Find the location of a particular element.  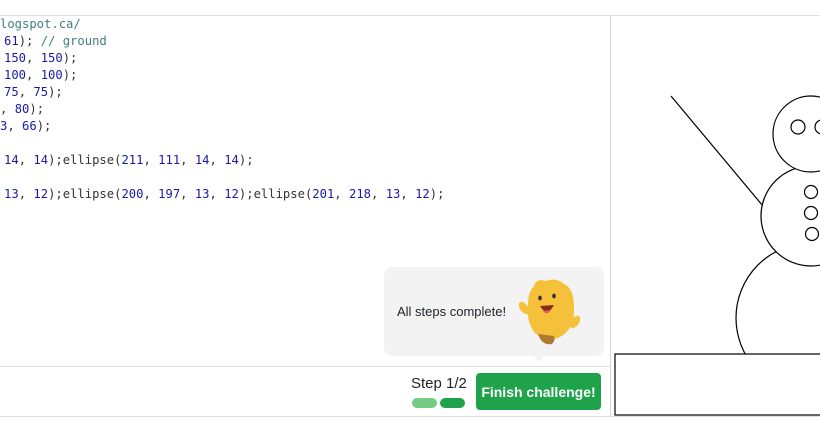

code-token: 80 is located at coordinates (22, 109).